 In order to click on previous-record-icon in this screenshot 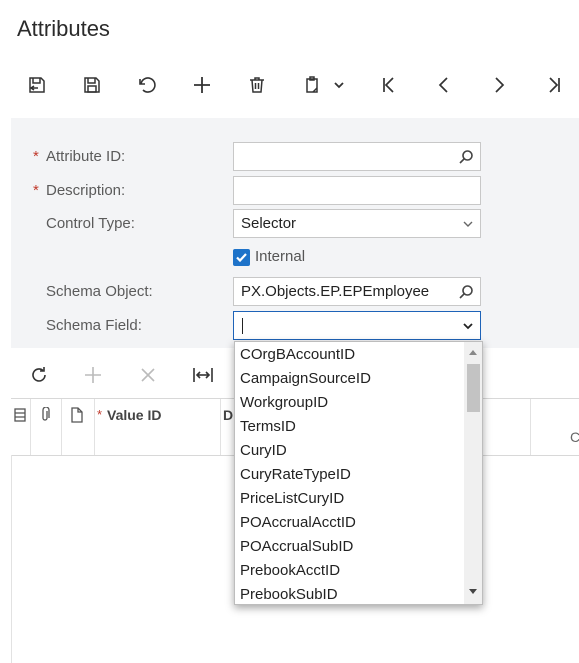, I will do `click(443, 85)`.